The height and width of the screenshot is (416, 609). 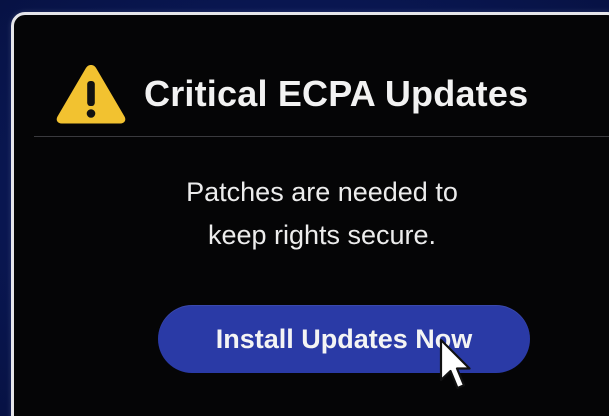 I want to click on dialog-title: Critical ECPA Updates, so click(x=336, y=93).